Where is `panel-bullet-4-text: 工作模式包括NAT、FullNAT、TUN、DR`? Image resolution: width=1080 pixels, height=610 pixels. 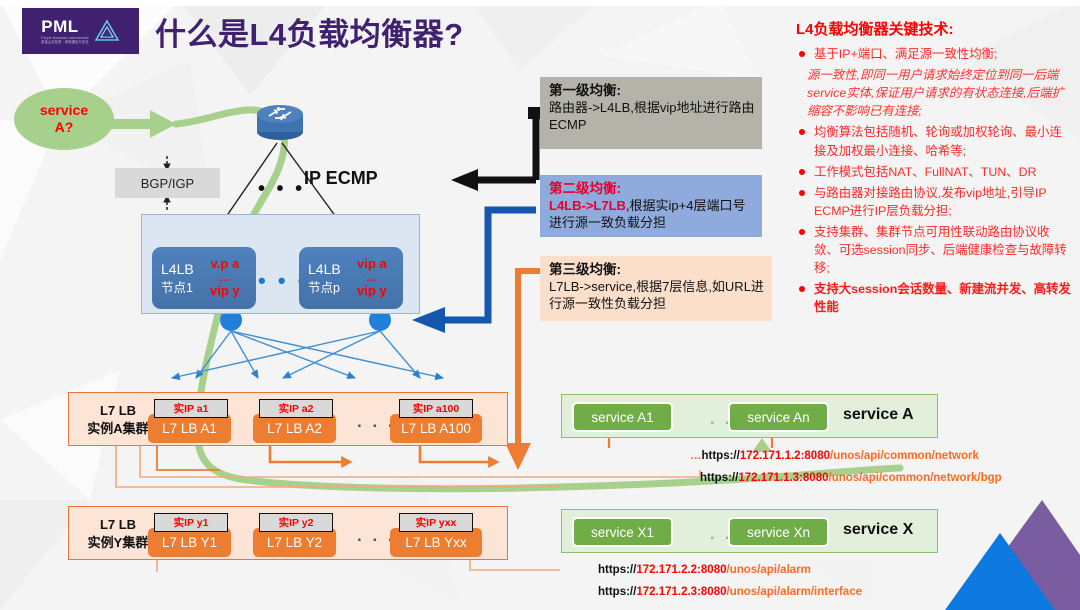 panel-bullet-4-text: 工作模式包括NAT、FullNAT、TUN、DR is located at coordinates (925, 171).